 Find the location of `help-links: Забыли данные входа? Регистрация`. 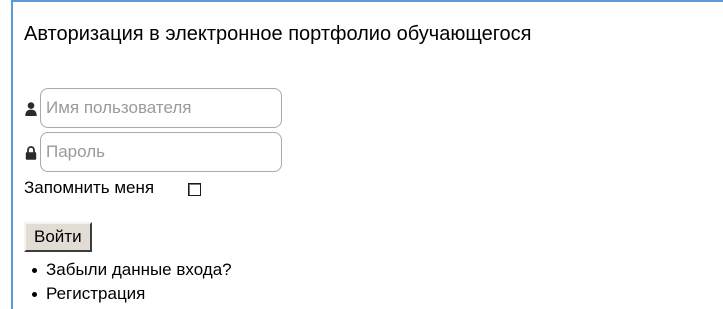

help-links: Забыли данные входа? Регистрация is located at coordinates (128, 282).